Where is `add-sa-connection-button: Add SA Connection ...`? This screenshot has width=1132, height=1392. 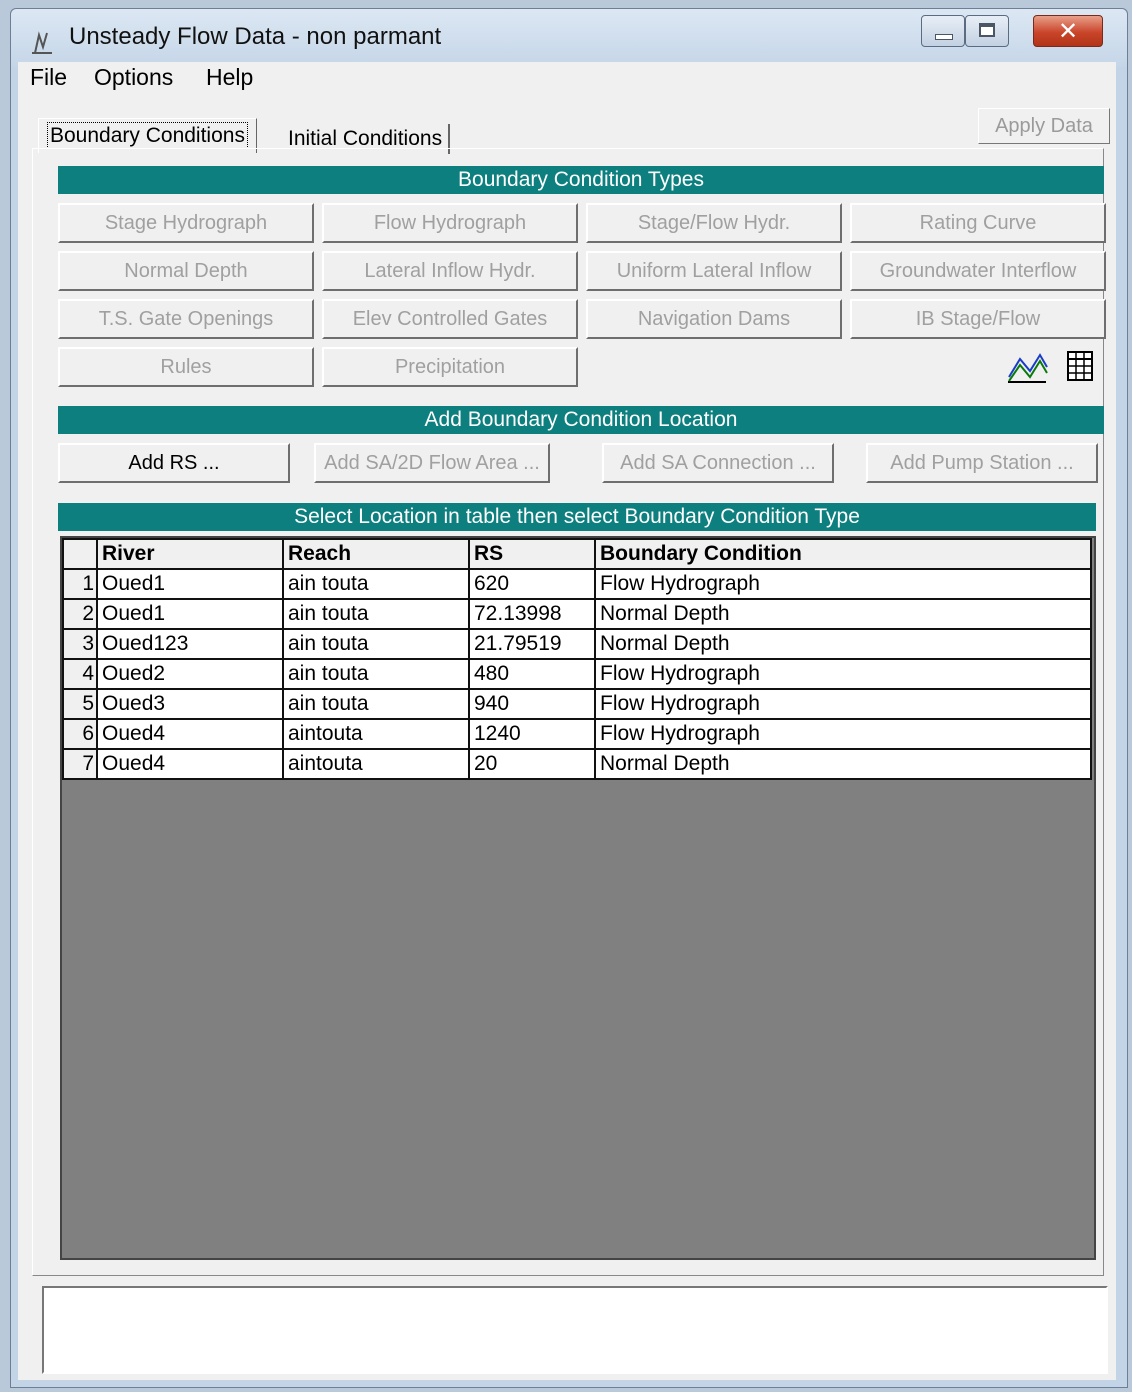 add-sa-connection-button: Add SA Connection ... is located at coordinates (718, 463).